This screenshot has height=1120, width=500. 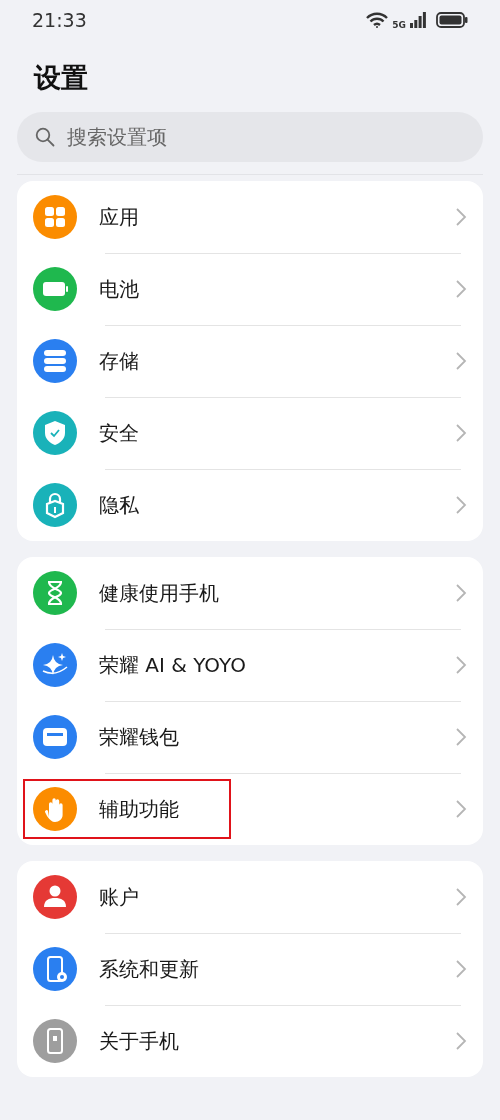 What do you see at coordinates (242, 897) in the screenshot?
I see `settings-item: 账户` at bounding box center [242, 897].